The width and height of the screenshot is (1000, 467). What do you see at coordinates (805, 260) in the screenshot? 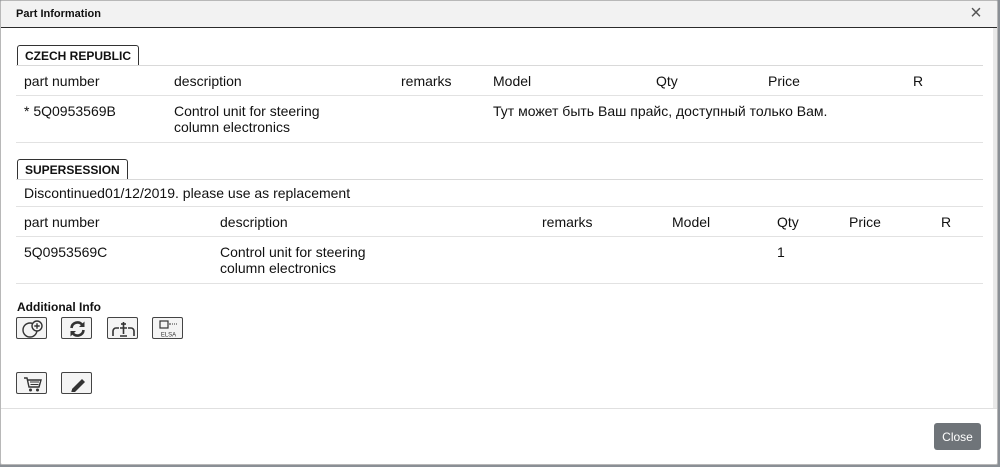
I see `qty-cell: 1` at bounding box center [805, 260].